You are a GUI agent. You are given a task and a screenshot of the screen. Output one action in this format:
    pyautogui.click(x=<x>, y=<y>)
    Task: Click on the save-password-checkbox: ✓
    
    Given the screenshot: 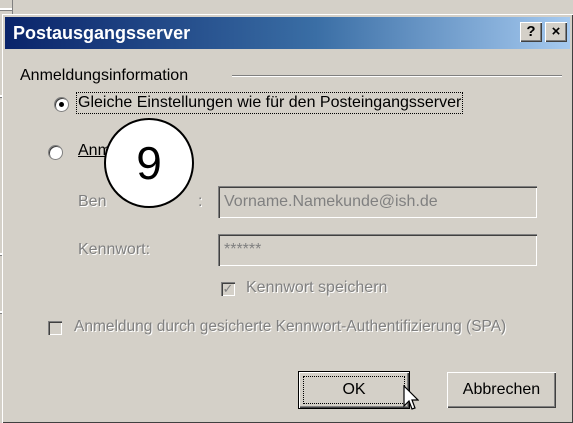 What is the action you would take?
    pyautogui.click(x=228, y=289)
    